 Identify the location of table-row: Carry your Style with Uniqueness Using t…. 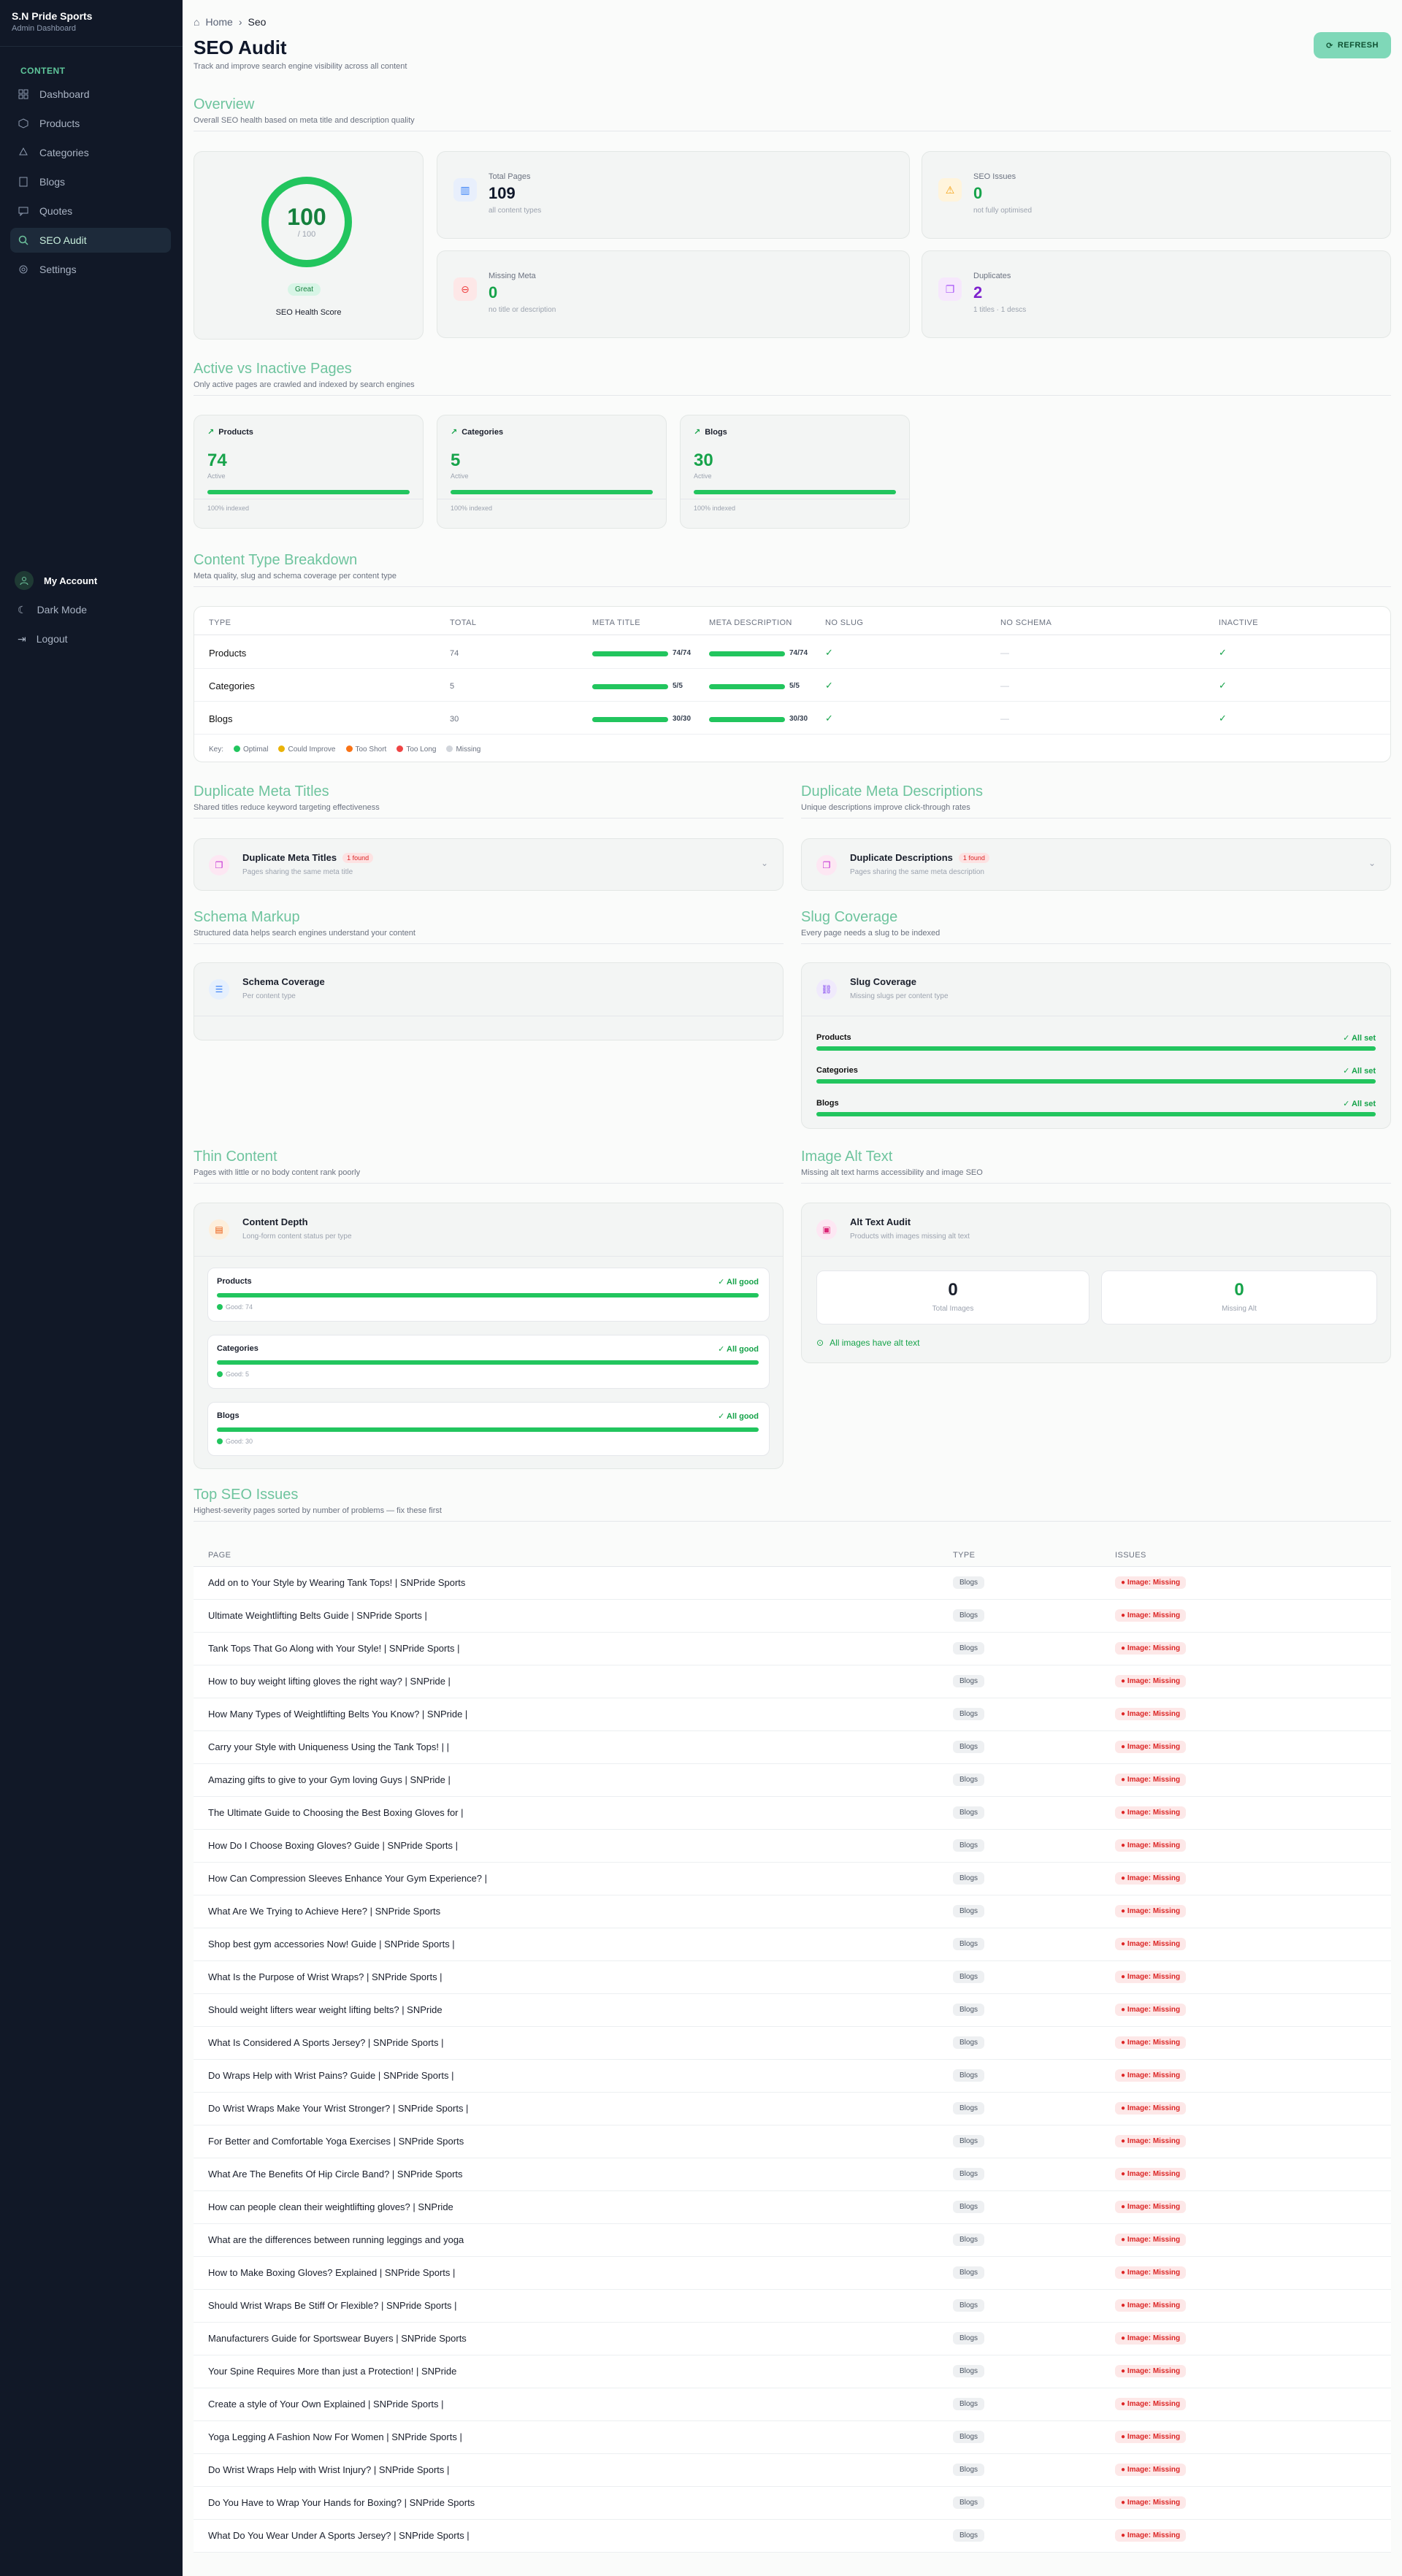
(792, 1747).